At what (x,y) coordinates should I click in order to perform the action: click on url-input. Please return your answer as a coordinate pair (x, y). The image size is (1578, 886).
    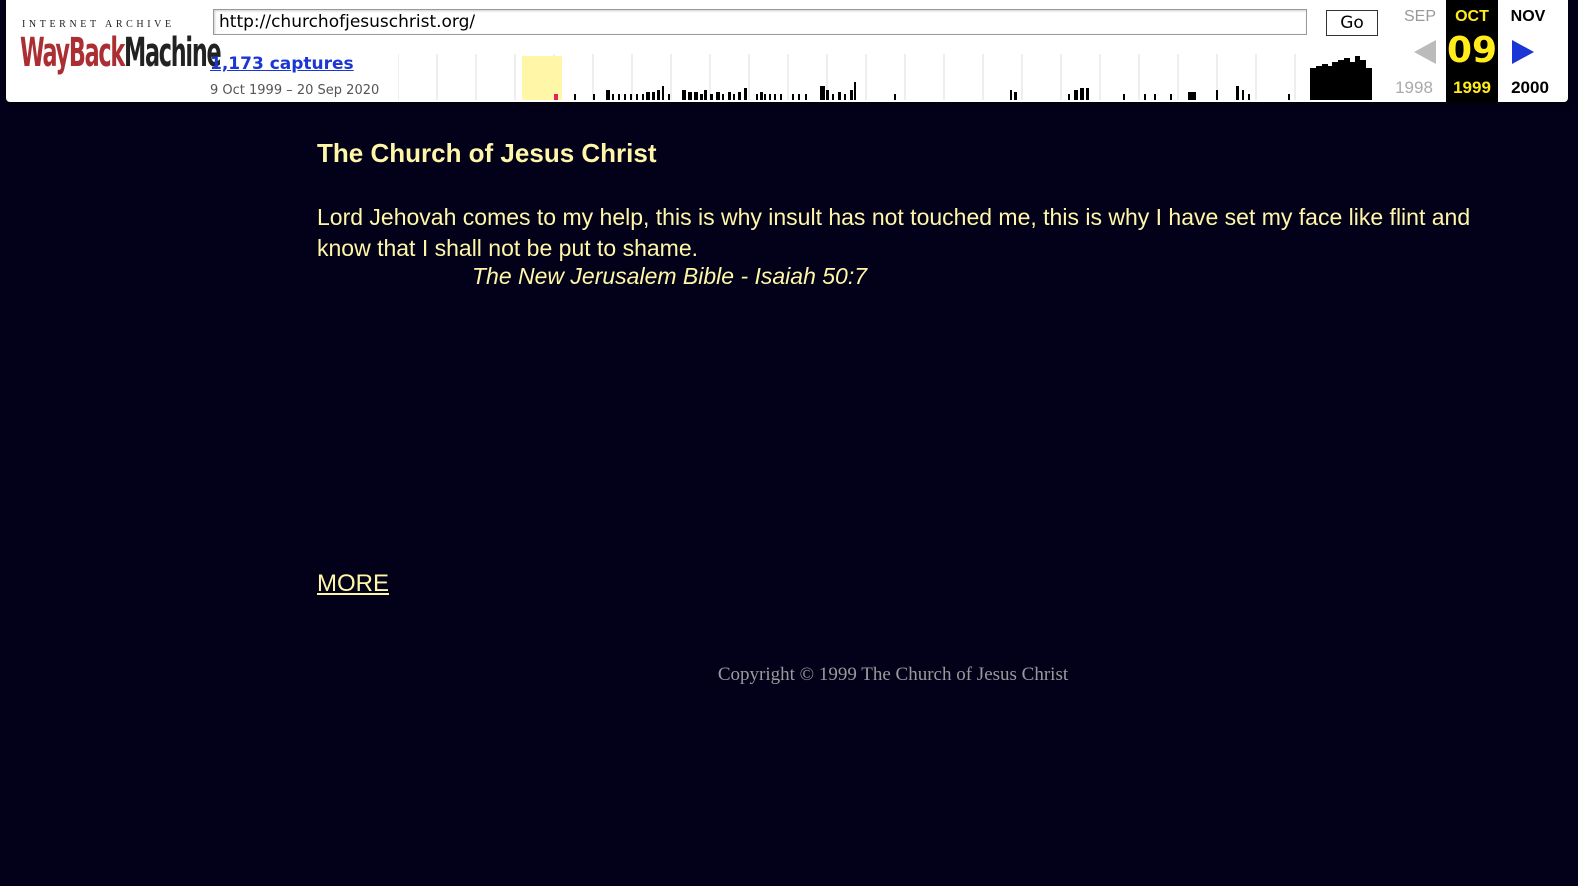
    Looking at the image, I should click on (760, 22).